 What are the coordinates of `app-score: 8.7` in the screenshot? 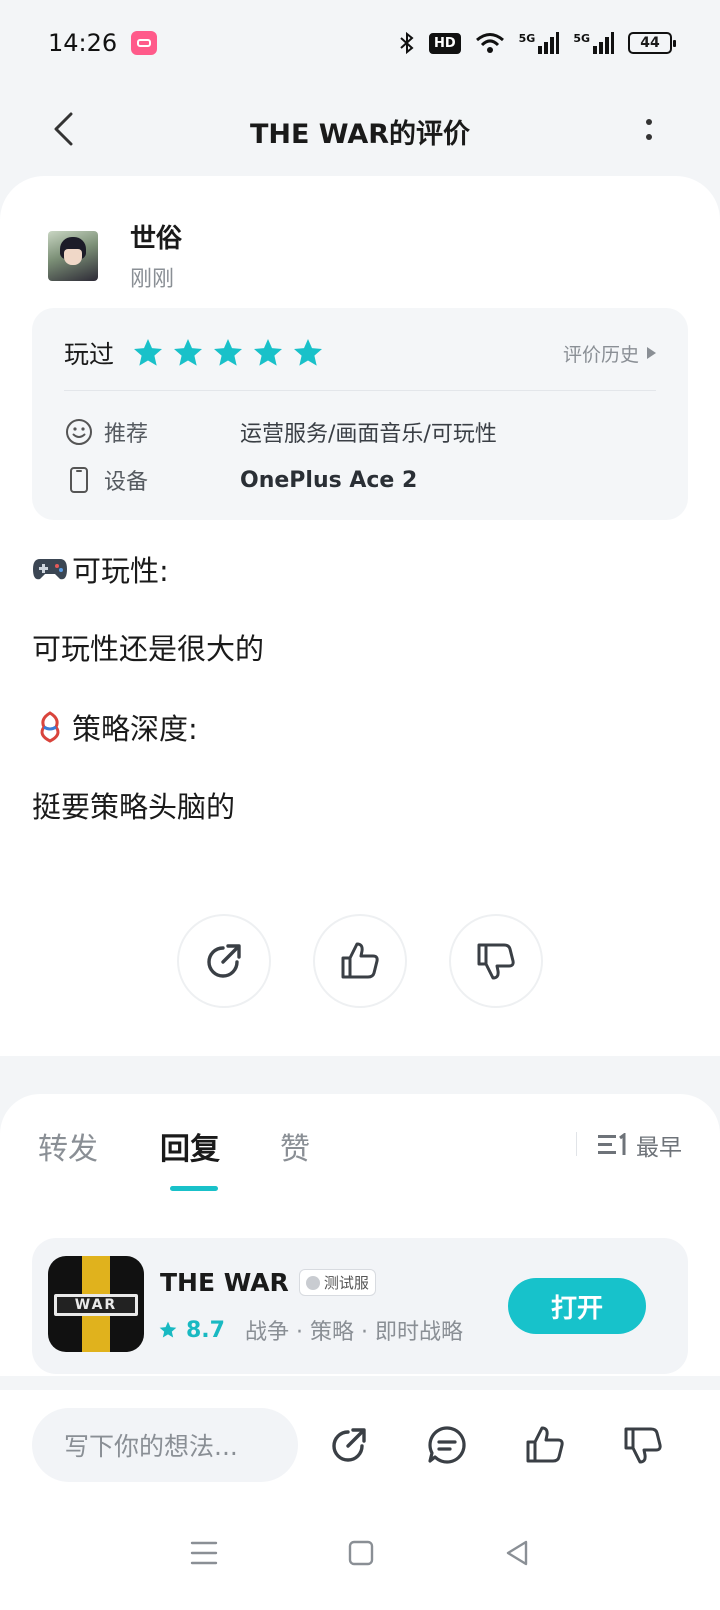 It's located at (205, 1330).